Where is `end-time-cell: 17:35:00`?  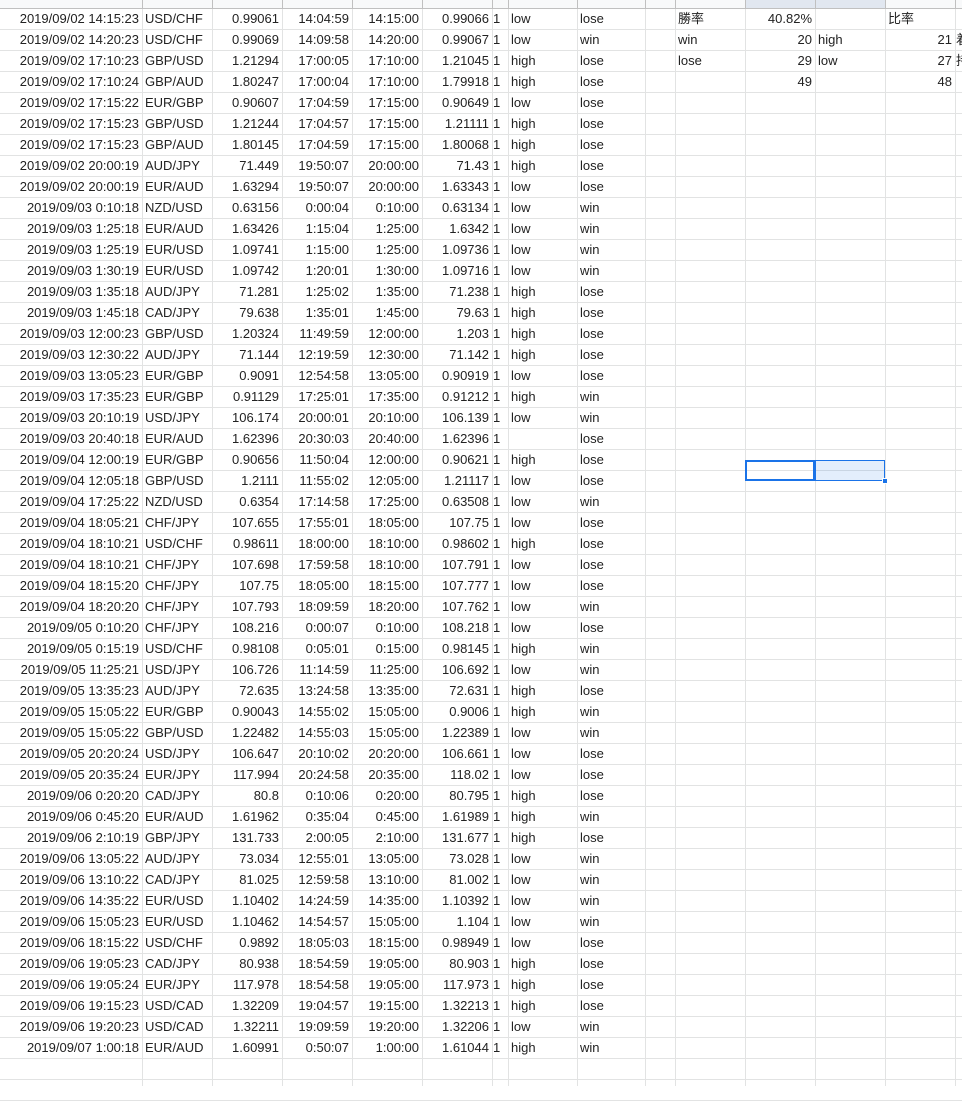
end-time-cell: 17:35:00 is located at coordinates (387, 396).